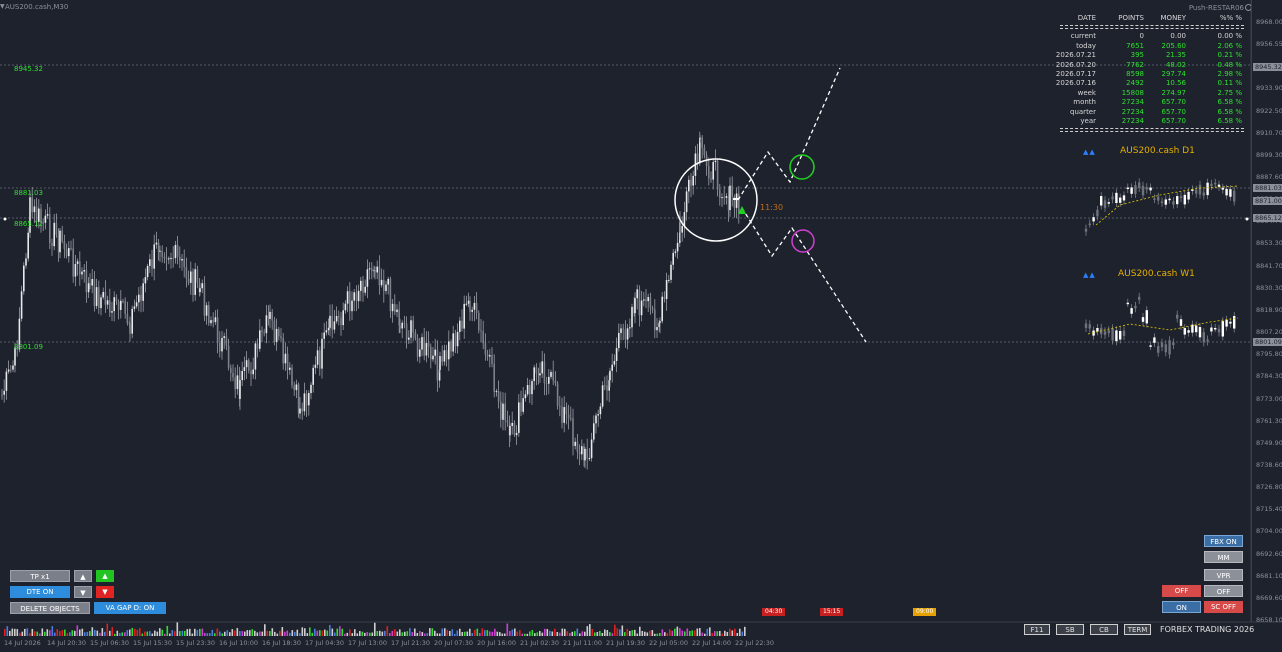 Image resolution: width=1282 pixels, height=652 pixels. What do you see at coordinates (1269, 22) in the screenshot?
I see `price-tick-label: 8968.00` at bounding box center [1269, 22].